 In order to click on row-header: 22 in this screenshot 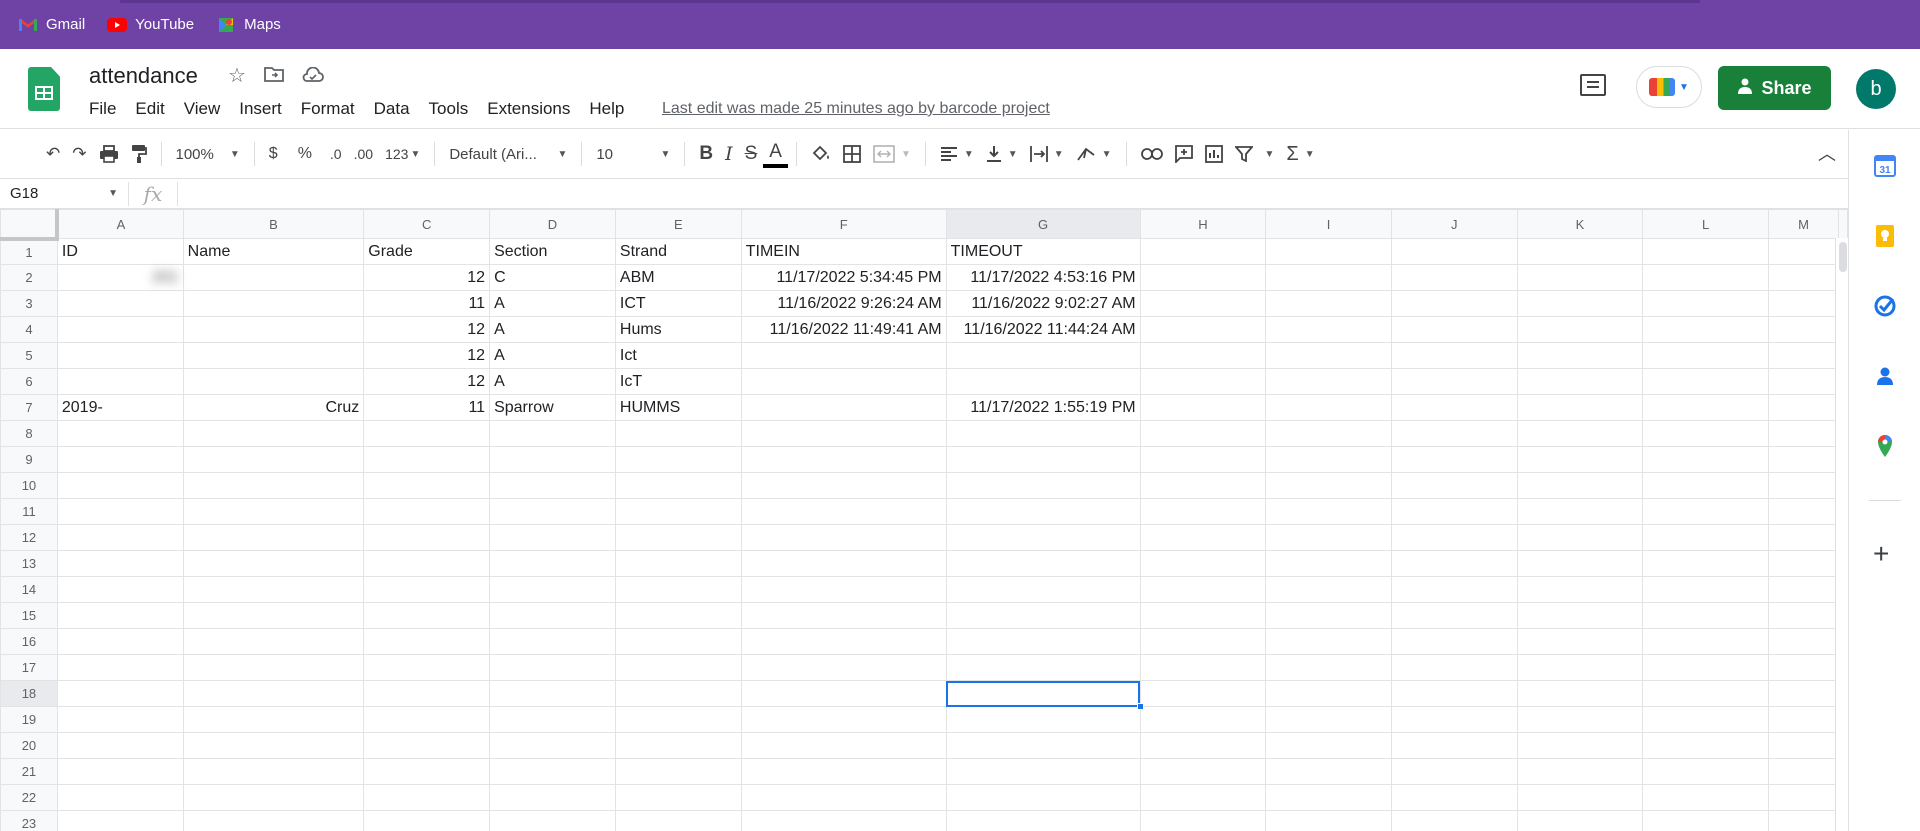, I will do `click(29, 797)`.